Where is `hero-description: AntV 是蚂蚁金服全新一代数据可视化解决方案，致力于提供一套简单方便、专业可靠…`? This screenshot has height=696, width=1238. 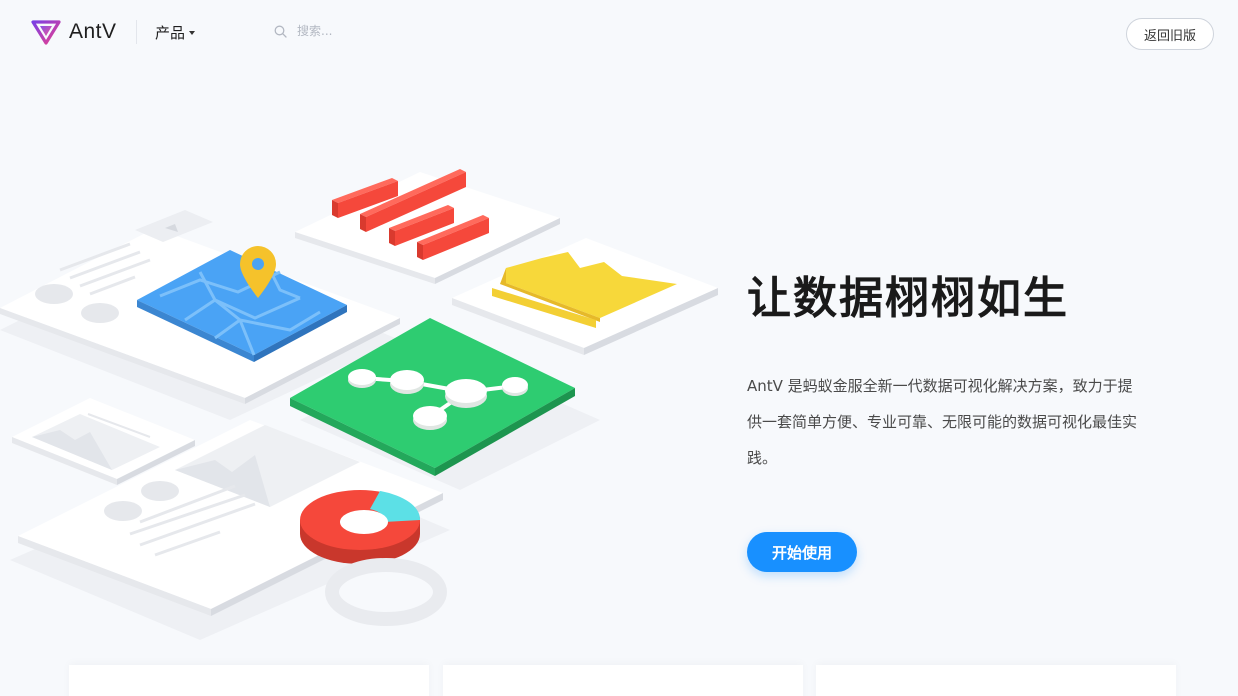
hero-description: AntV 是蚂蚁金服全新一代数据可视化解决方案，致力于提供一套简单方便、专业可靠… is located at coordinates (942, 422).